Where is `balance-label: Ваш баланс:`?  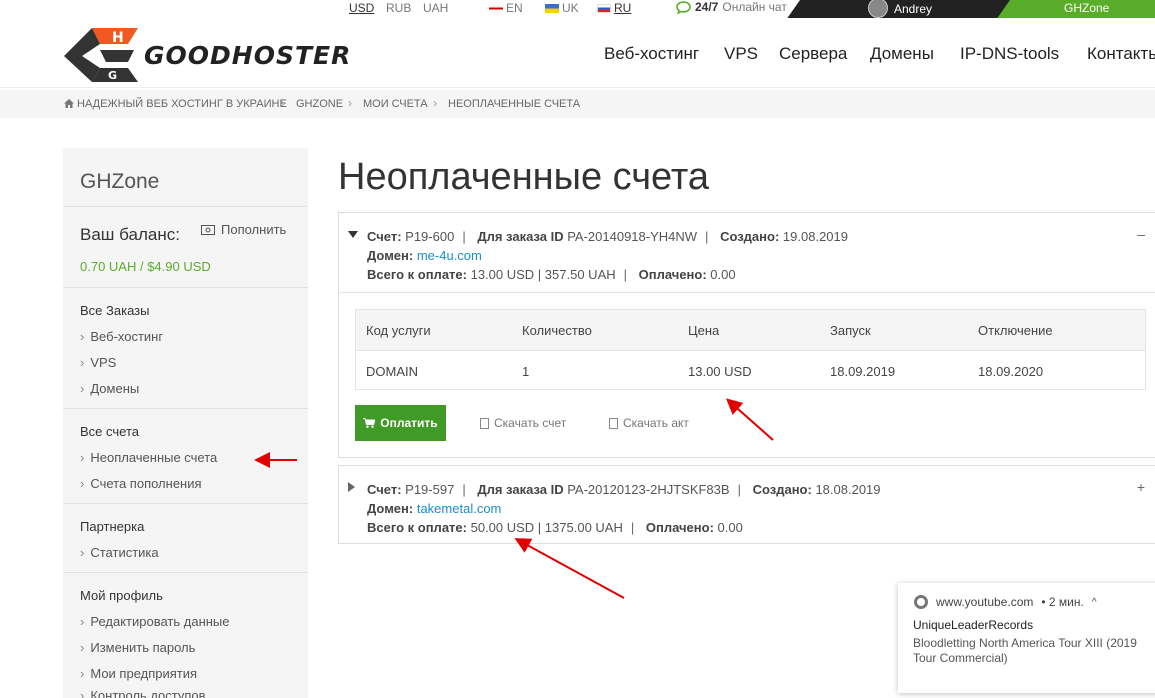
balance-label: Ваш баланс: is located at coordinates (130, 234).